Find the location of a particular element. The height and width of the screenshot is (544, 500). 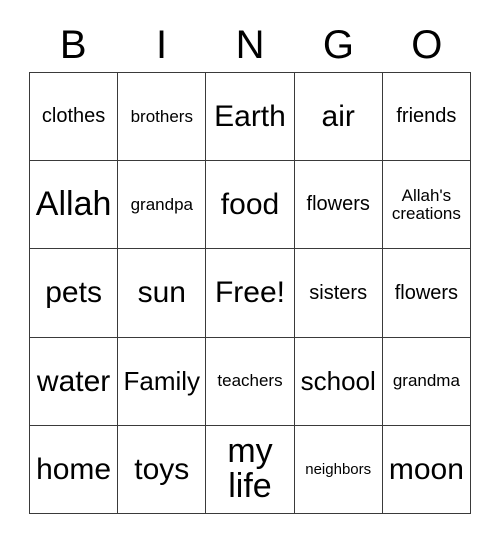

bingo-cell-label: Earth is located at coordinates (250, 116).